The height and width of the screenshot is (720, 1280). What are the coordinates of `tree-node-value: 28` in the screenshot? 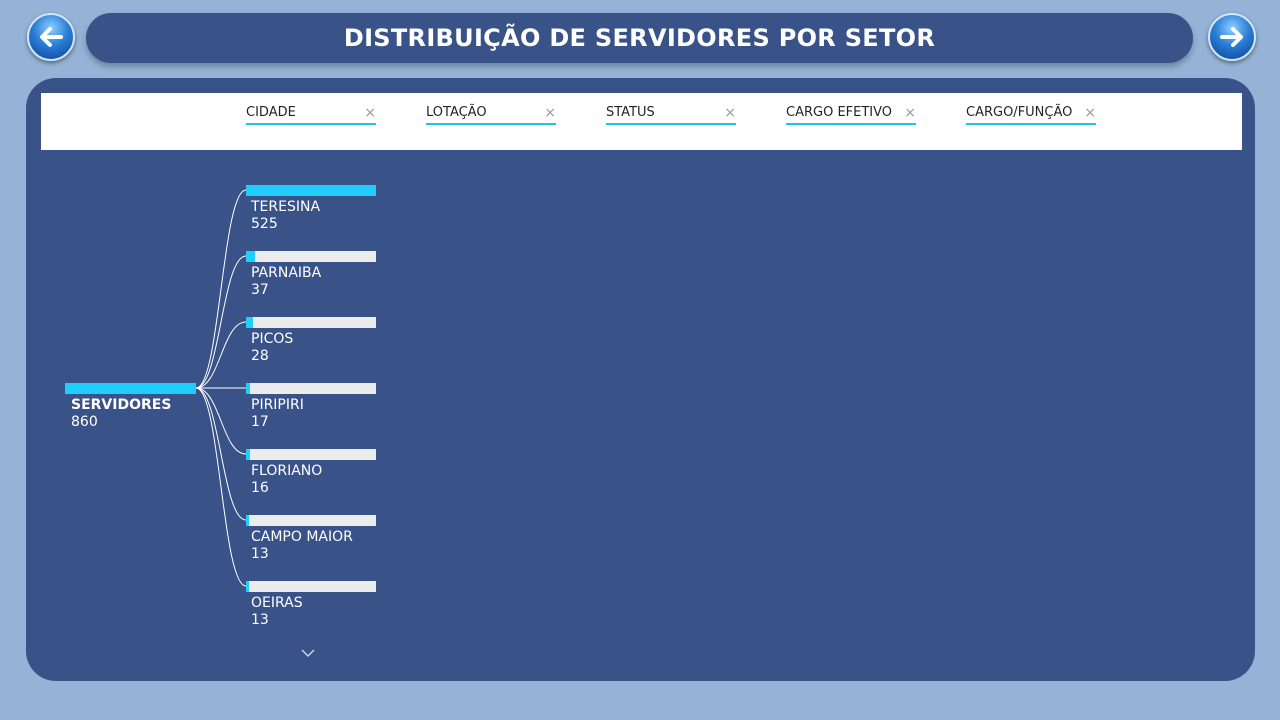 It's located at (260, 356).